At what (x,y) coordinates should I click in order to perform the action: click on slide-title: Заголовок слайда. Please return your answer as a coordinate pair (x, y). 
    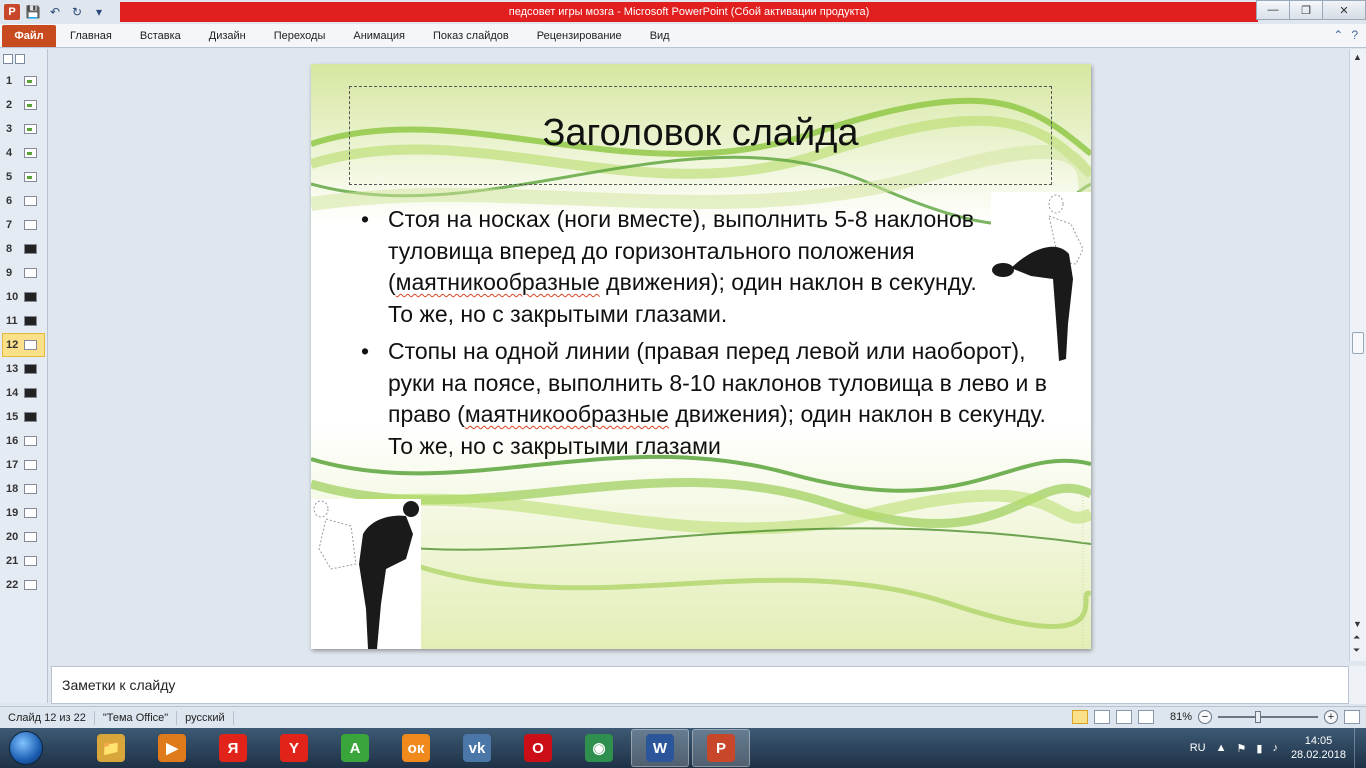
    Looking at the image, I should click on (700, 133).